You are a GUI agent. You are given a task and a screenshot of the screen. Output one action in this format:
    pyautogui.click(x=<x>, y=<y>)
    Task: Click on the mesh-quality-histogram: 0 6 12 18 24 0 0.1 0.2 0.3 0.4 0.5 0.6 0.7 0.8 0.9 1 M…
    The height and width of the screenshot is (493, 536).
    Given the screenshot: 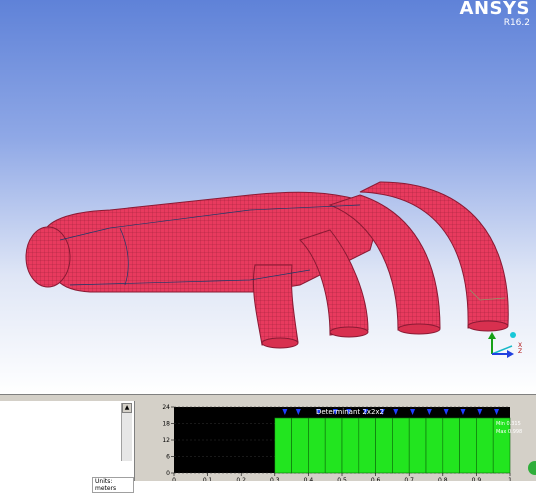 What is the action you would take?
    pyautogui.click(x=338, y=441)
    